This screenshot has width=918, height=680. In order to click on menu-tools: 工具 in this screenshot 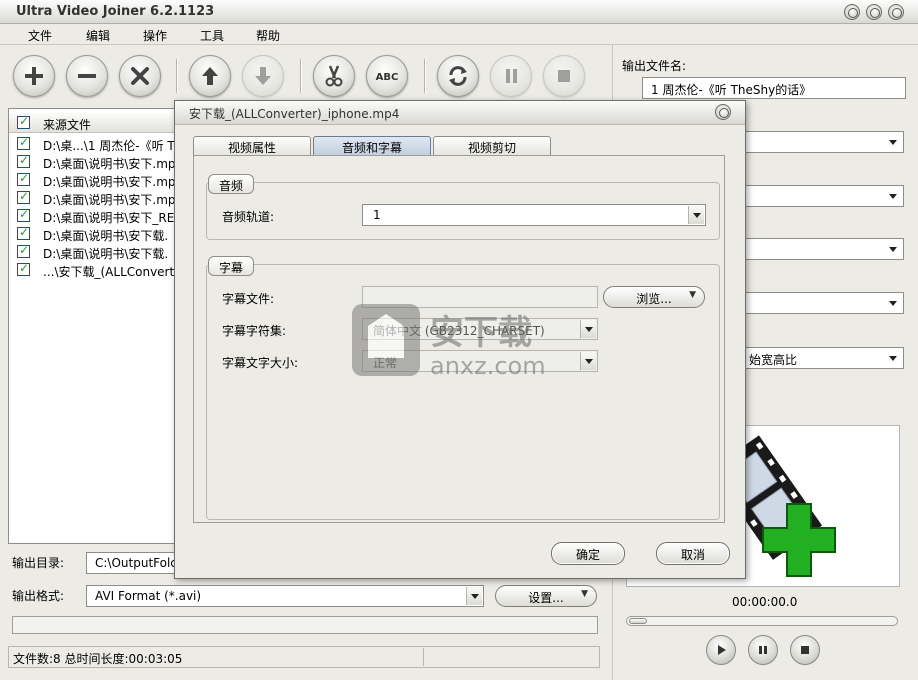, I will do `click(212, 35)`.